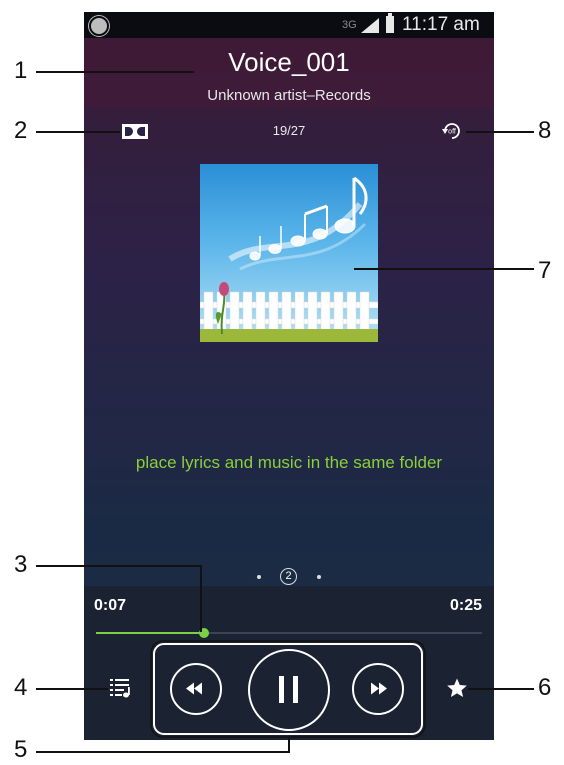  What do you see at coordinates (21, 687) in the screenshot?
I see `callout-4: 4` at bounding box center [21, 687].